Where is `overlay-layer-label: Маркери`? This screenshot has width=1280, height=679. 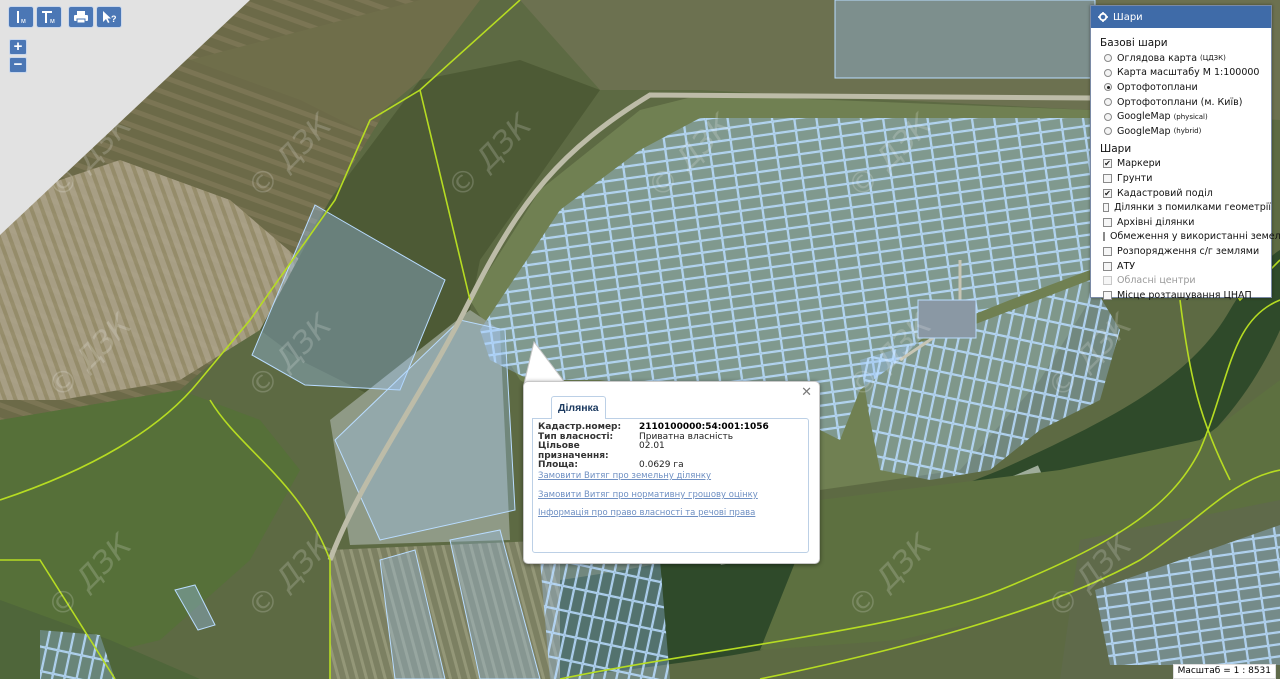
overlay-layer-label: Маркери is located at coordinates (1139, 164).